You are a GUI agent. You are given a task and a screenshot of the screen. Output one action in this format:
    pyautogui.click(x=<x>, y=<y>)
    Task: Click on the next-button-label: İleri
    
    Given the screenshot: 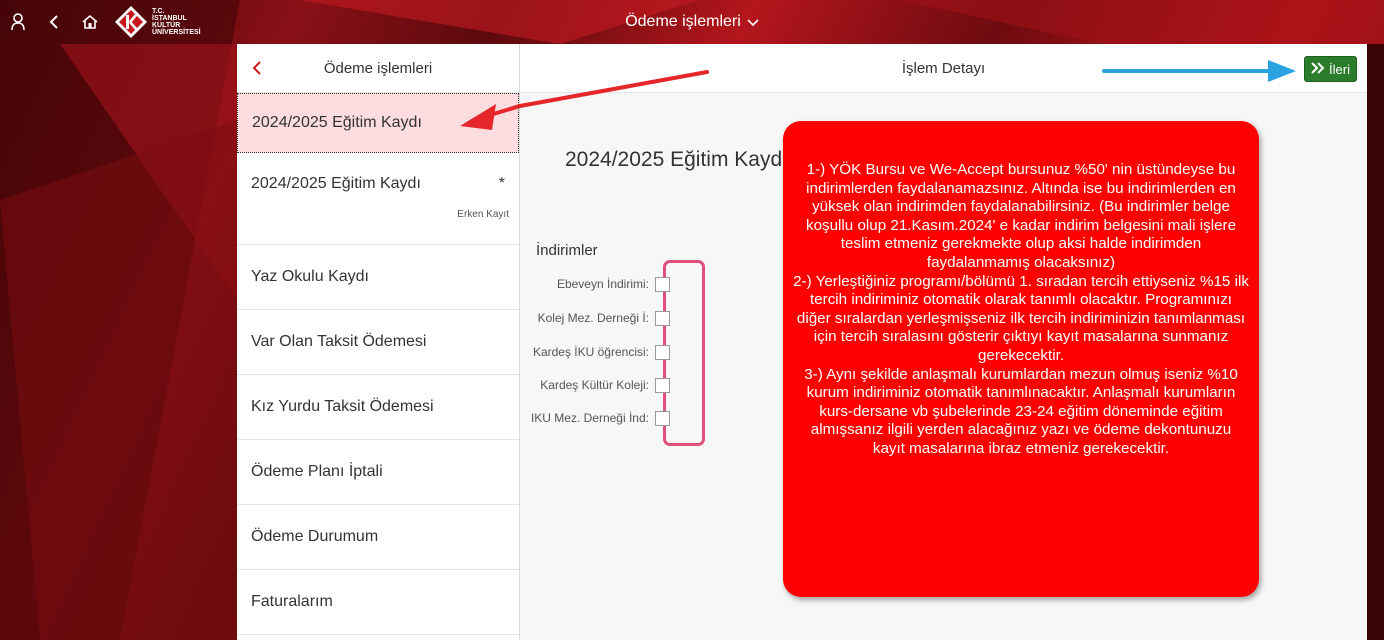 What is the action you would take?
    pyautogui.click(x=1339, y=69)
    